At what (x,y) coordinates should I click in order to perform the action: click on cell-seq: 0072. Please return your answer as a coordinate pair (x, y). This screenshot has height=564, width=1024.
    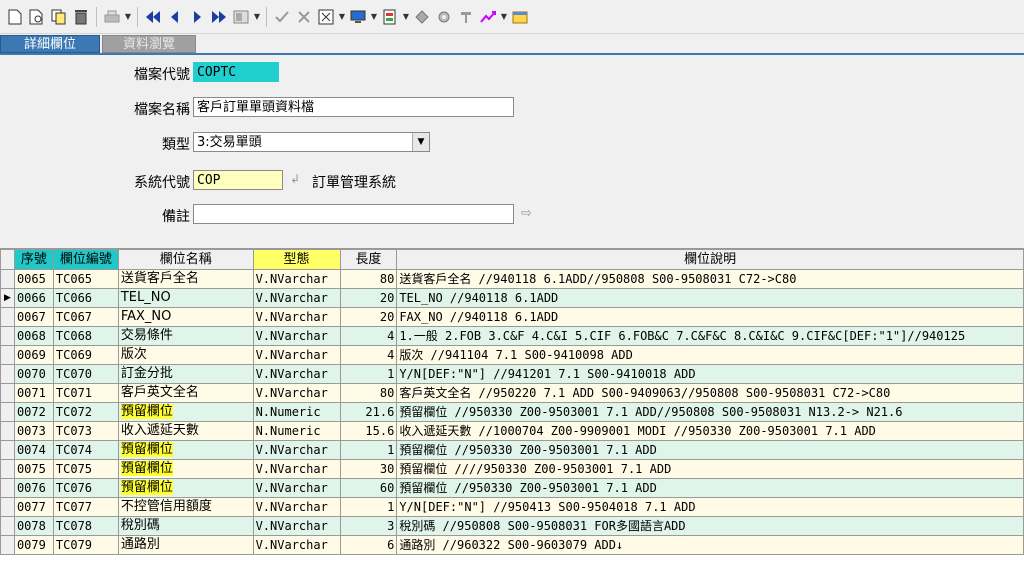
    Looking at the image, I should click on (33, 412).